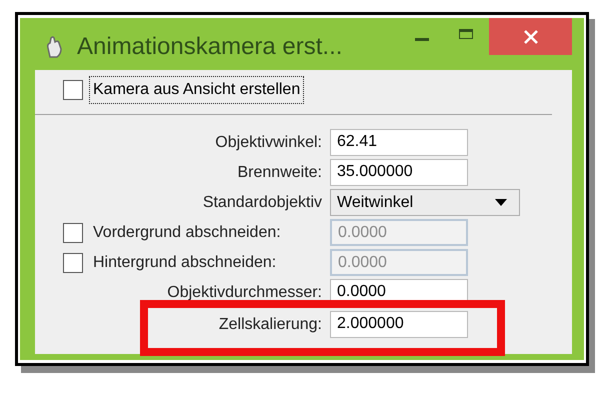 The image size is (597, 410). Describe the element at coordinates (184, 263) in the screenshot. I see `field-label: Hintergrund abschneiden:` at that location.